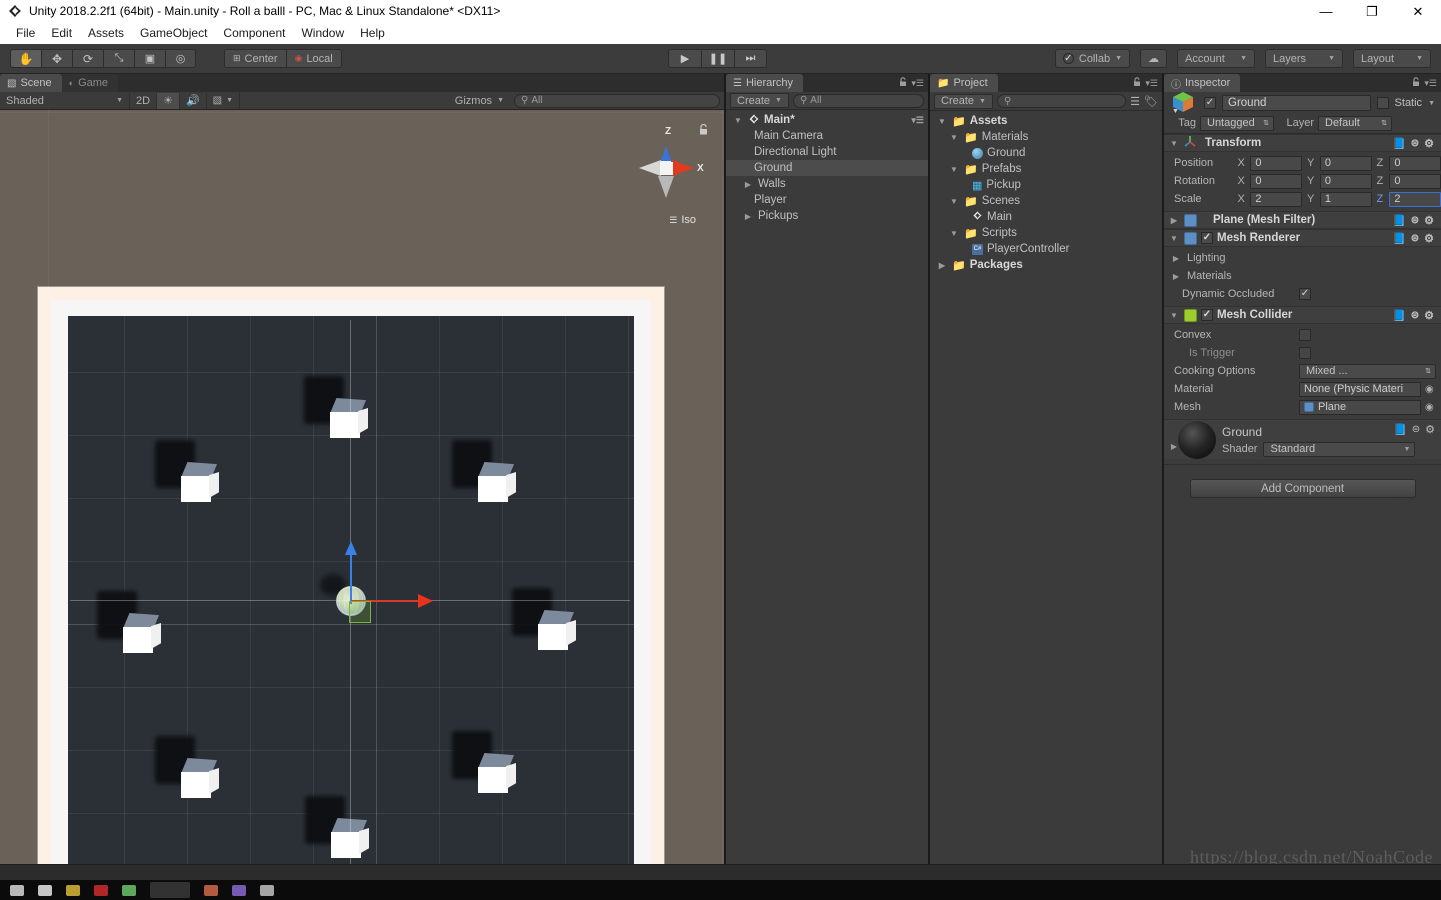  I want to click on scene-orientation-label: ☰ Iso, so click(682, 220).